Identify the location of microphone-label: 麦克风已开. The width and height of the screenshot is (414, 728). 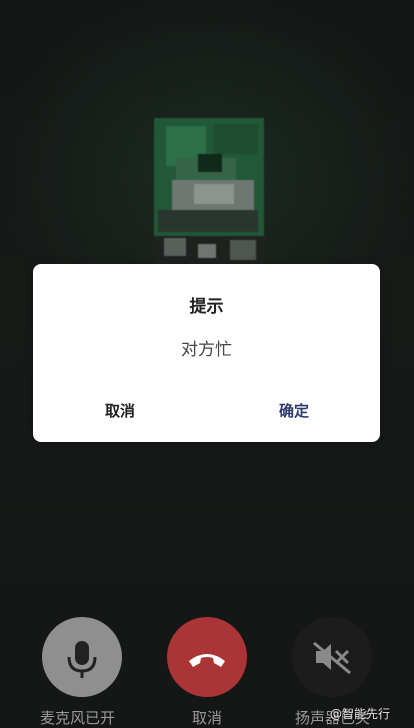
(78, 718).